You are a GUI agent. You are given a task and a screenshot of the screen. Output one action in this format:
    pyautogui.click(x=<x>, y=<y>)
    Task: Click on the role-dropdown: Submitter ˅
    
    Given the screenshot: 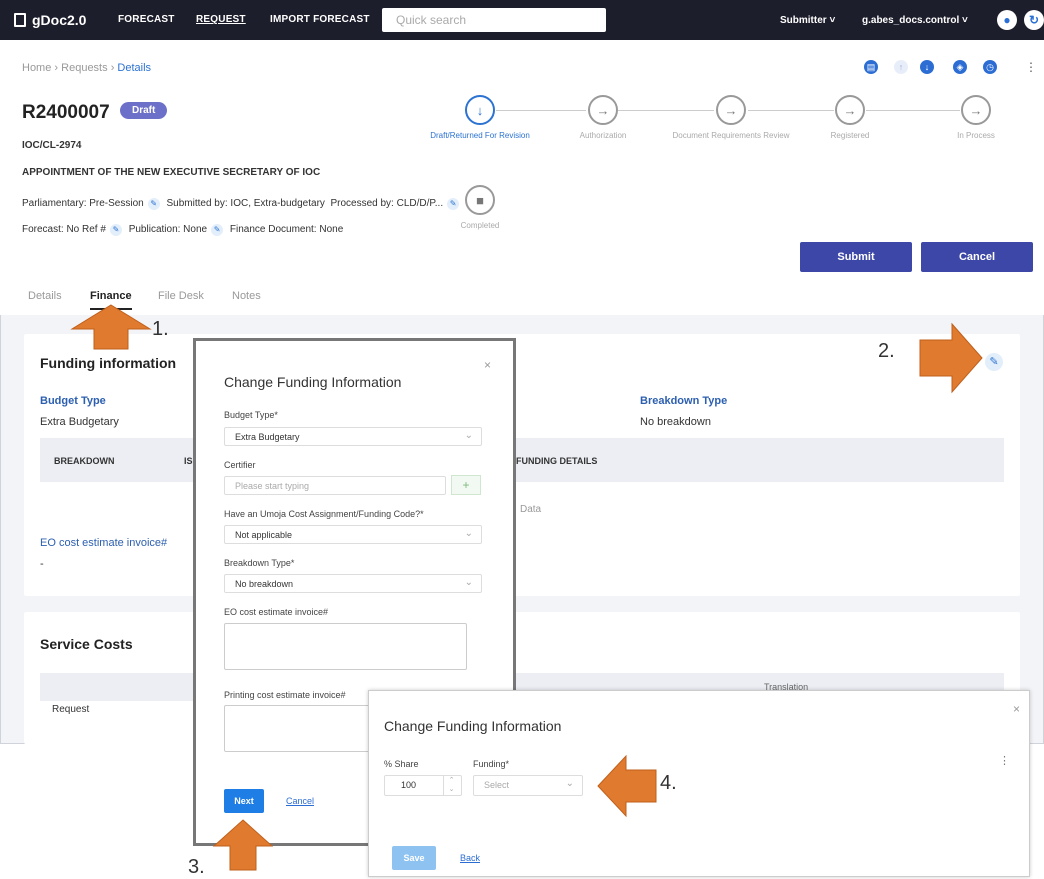 What is the action you would take?
    pyautogui.click(x=807, y=20)
    